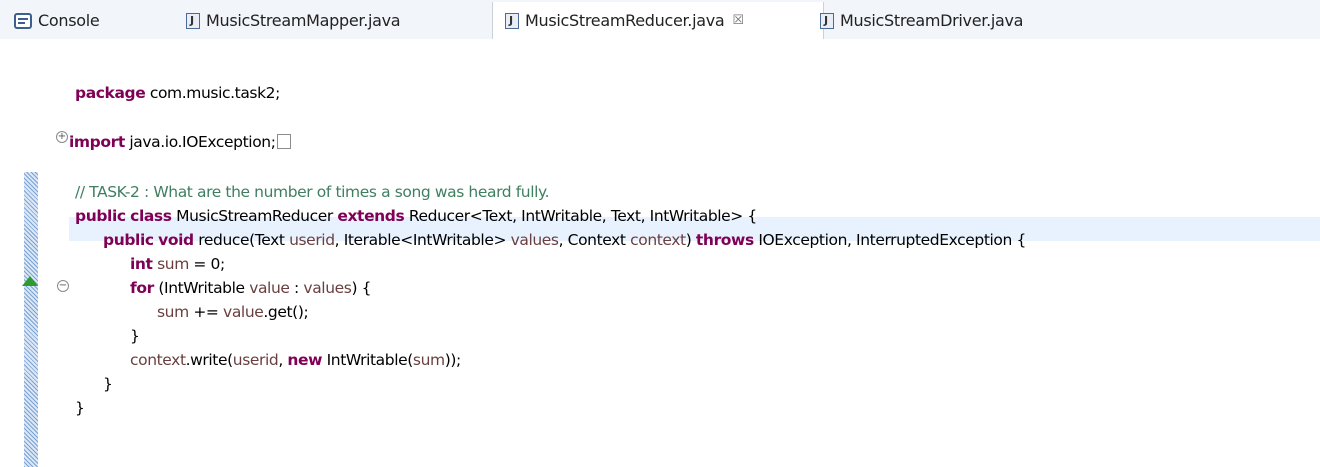 The height and width of the screenshot is (467, 1320). I want to click on warning-marker-icon, so click(30, 281).